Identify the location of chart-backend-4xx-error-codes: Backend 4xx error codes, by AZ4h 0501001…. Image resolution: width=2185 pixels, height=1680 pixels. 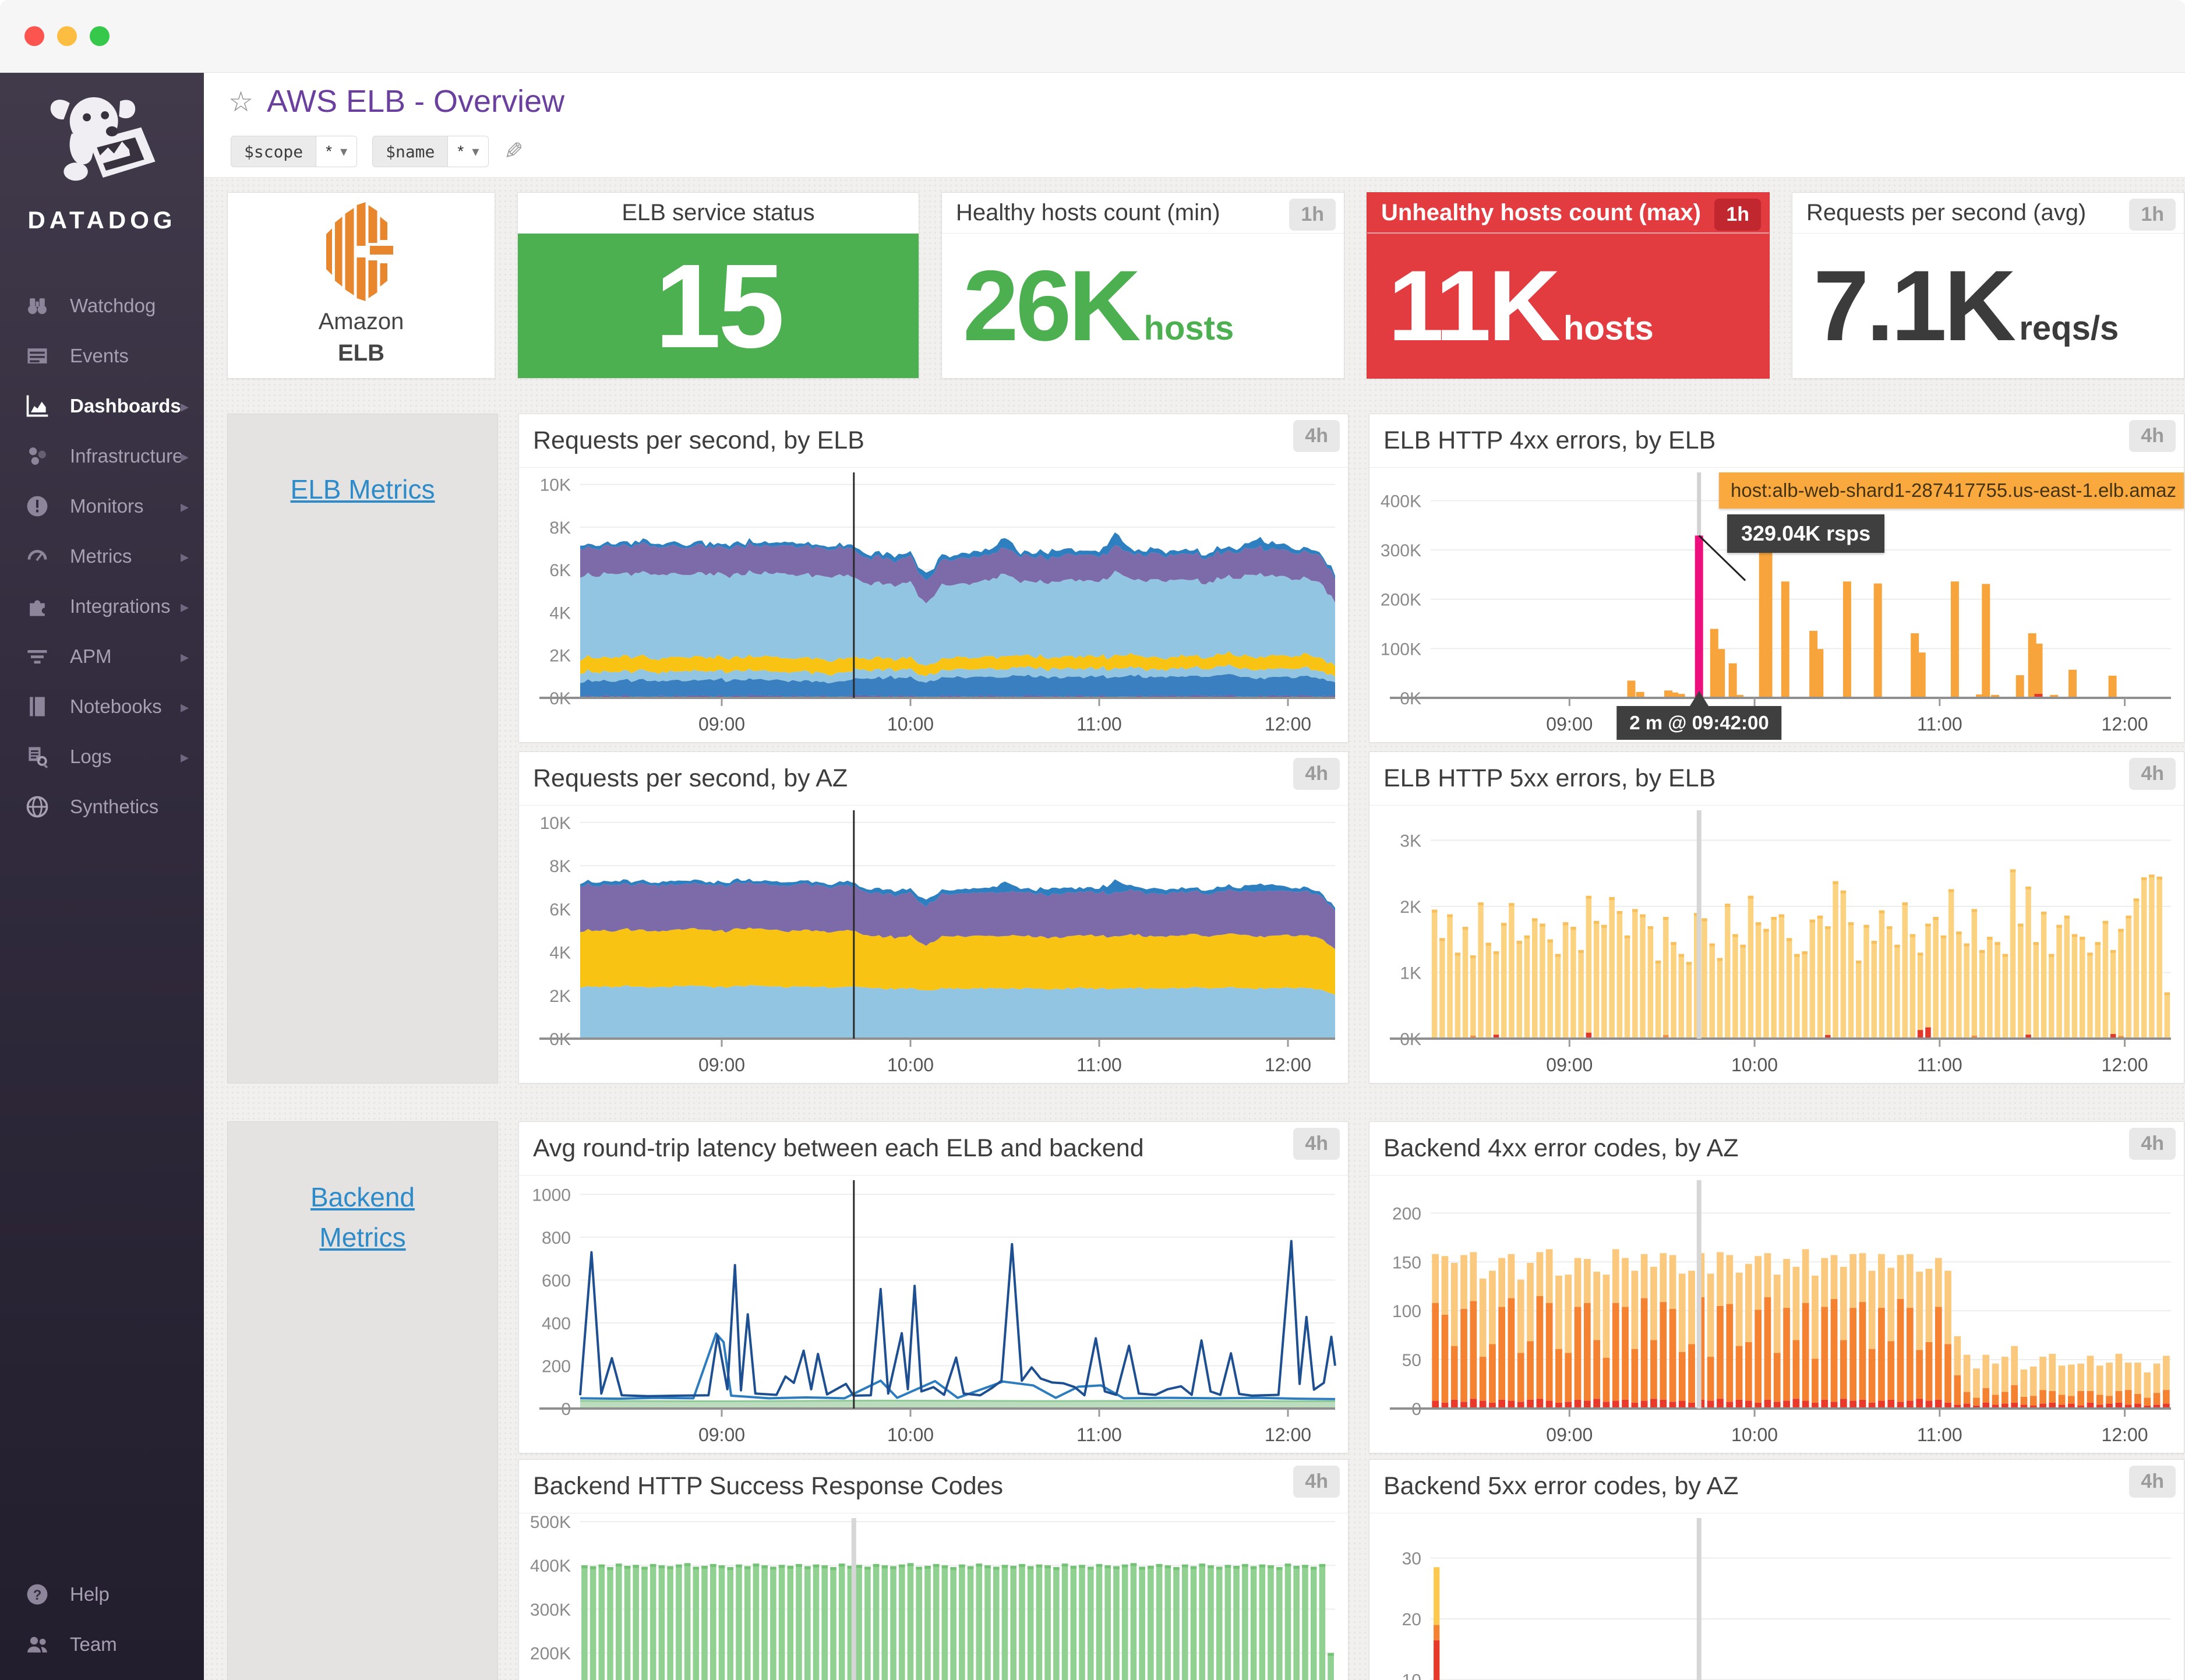
(1776, 1287).